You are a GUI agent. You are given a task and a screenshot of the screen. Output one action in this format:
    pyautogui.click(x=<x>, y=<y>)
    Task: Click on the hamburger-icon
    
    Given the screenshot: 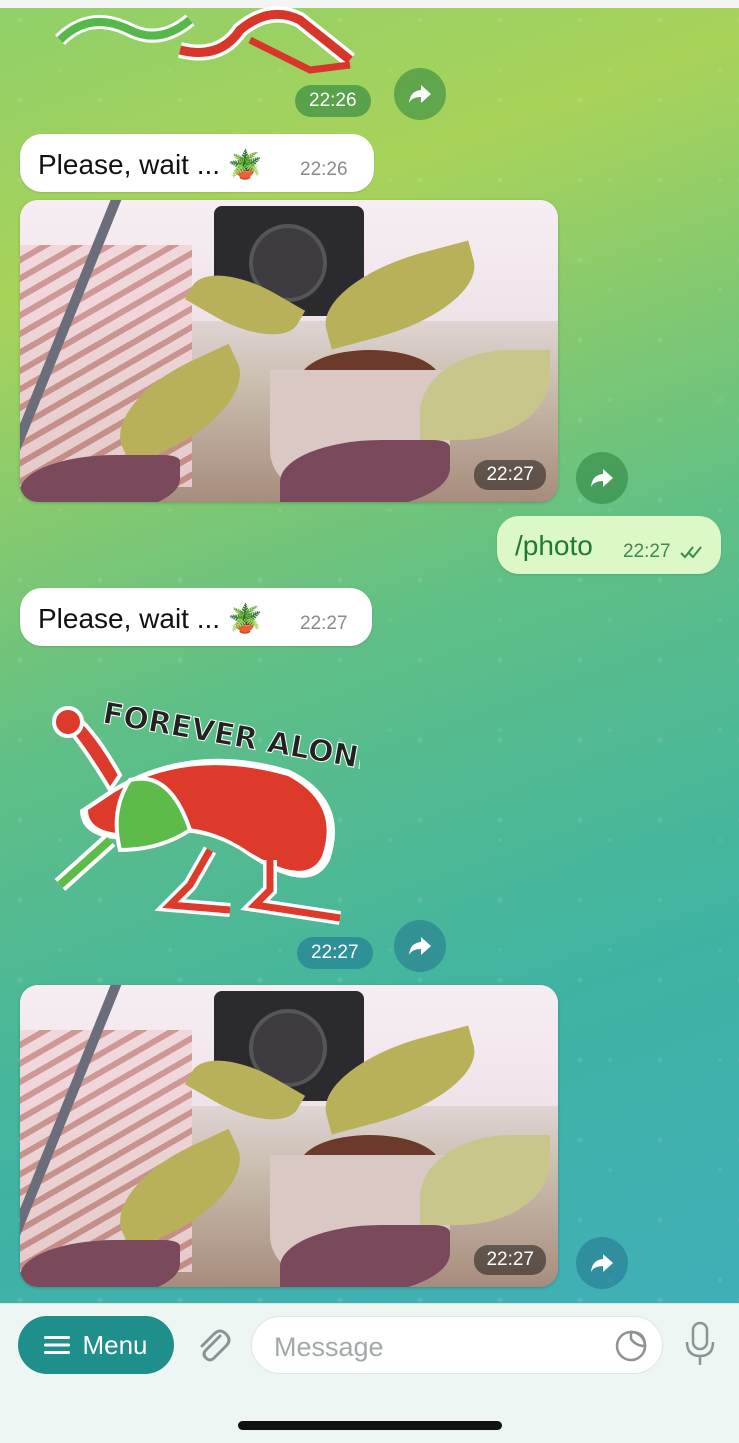 What is the action you would take?
    pyautogui.click(x=57, y=1345)
    